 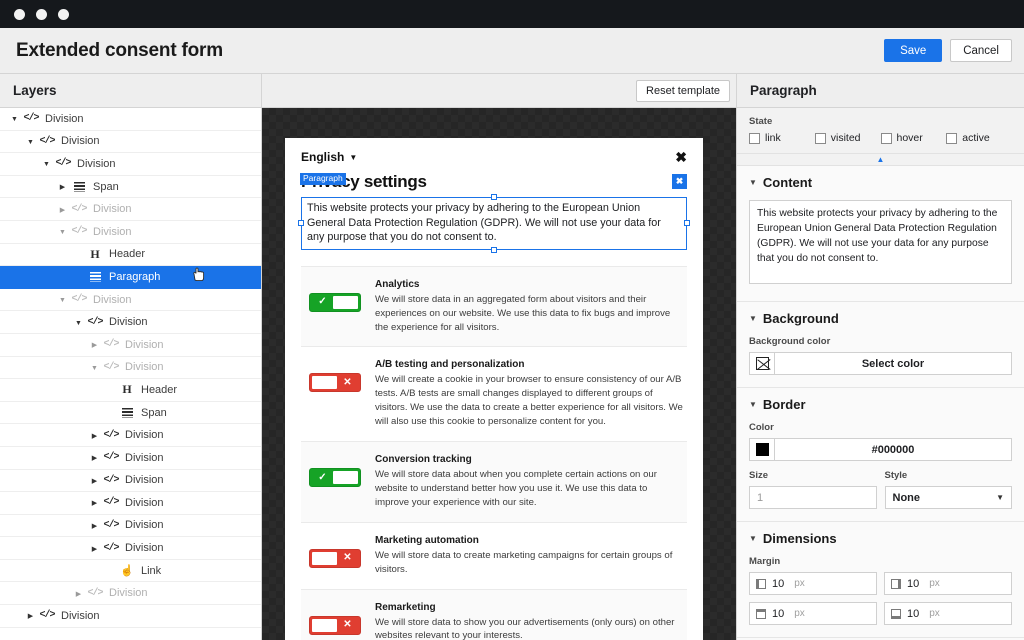 I want to click on layer-row-division-11: </> Division, so click(x=130, y=368).